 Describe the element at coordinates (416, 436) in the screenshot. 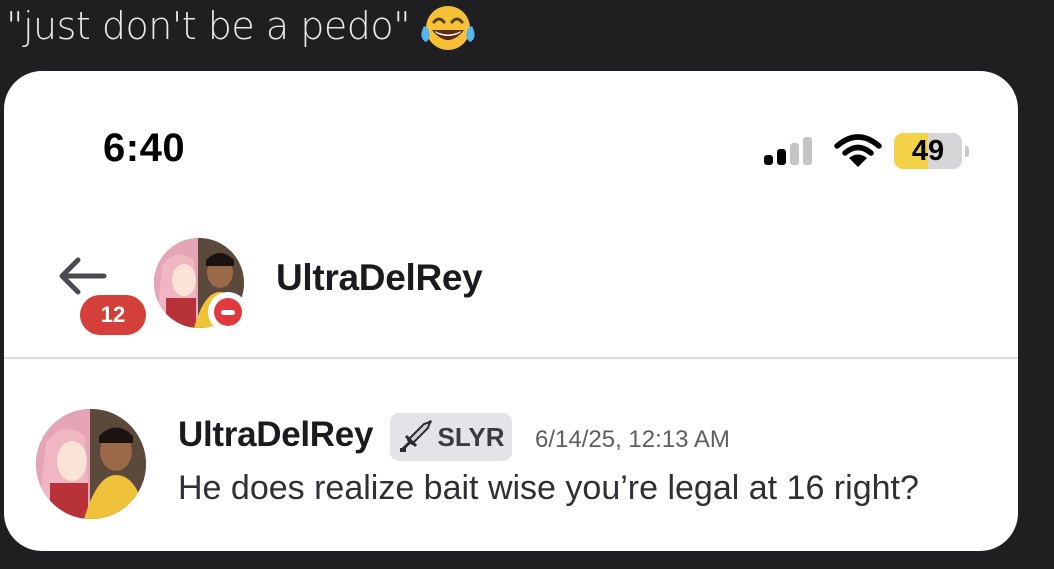

I see `sword-icon` at that location.